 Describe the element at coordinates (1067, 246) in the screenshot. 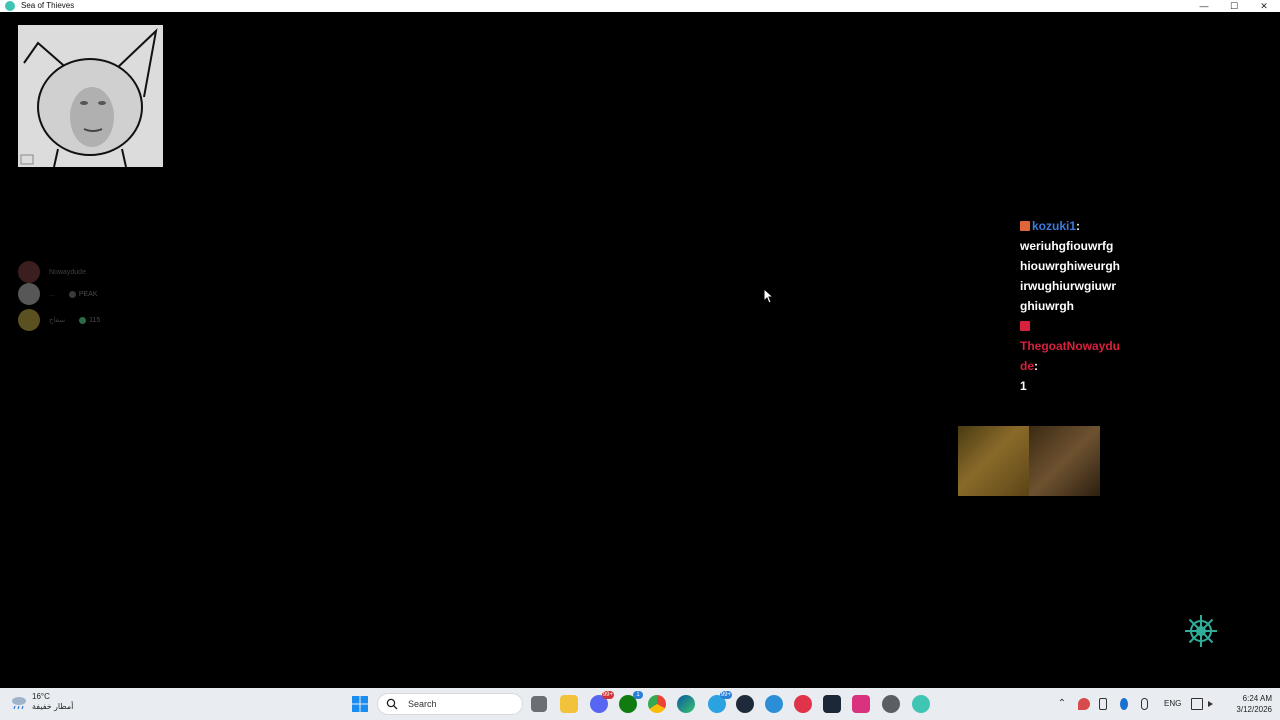

I see `chat-message-text: weriuhgfiouwrfg` at that location.